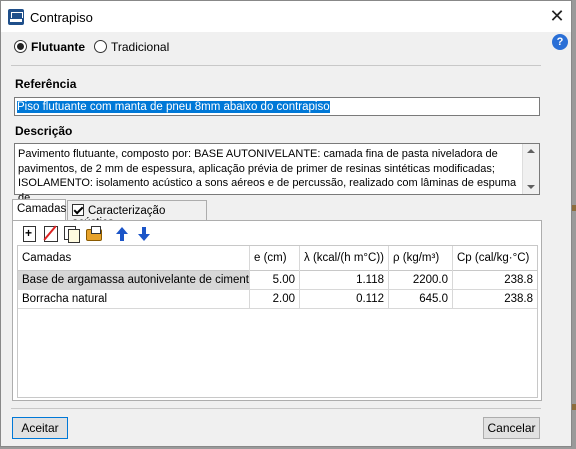 The image size is (576, 449). Describe the element at coordinates (495, 258) in the screenshot. I see `col-cp: Cp (cal/kg·°C)` at that location.